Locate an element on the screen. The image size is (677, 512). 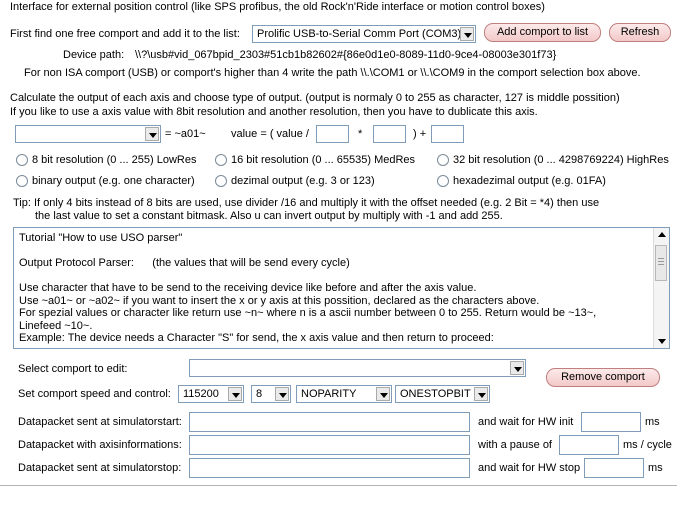
multiply-sign: * is located at coordinates (360, 134).